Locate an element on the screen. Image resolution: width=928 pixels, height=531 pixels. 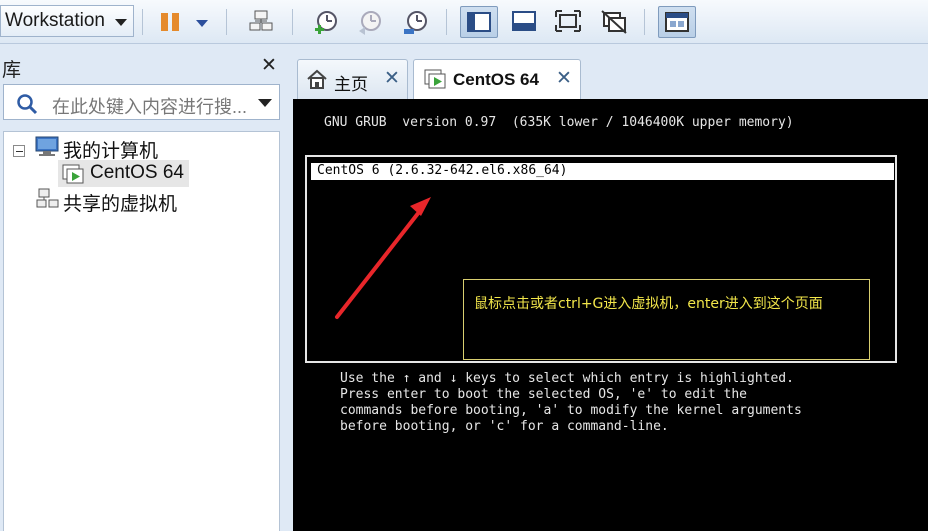
fullscreen-icon is located at coordinates (568, 21).